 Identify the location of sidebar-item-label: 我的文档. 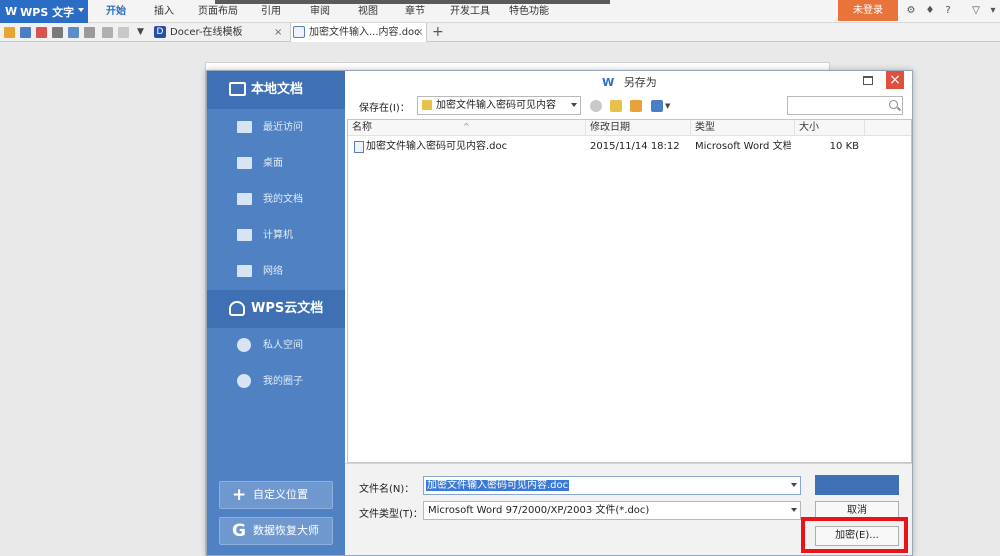
(283, 199).